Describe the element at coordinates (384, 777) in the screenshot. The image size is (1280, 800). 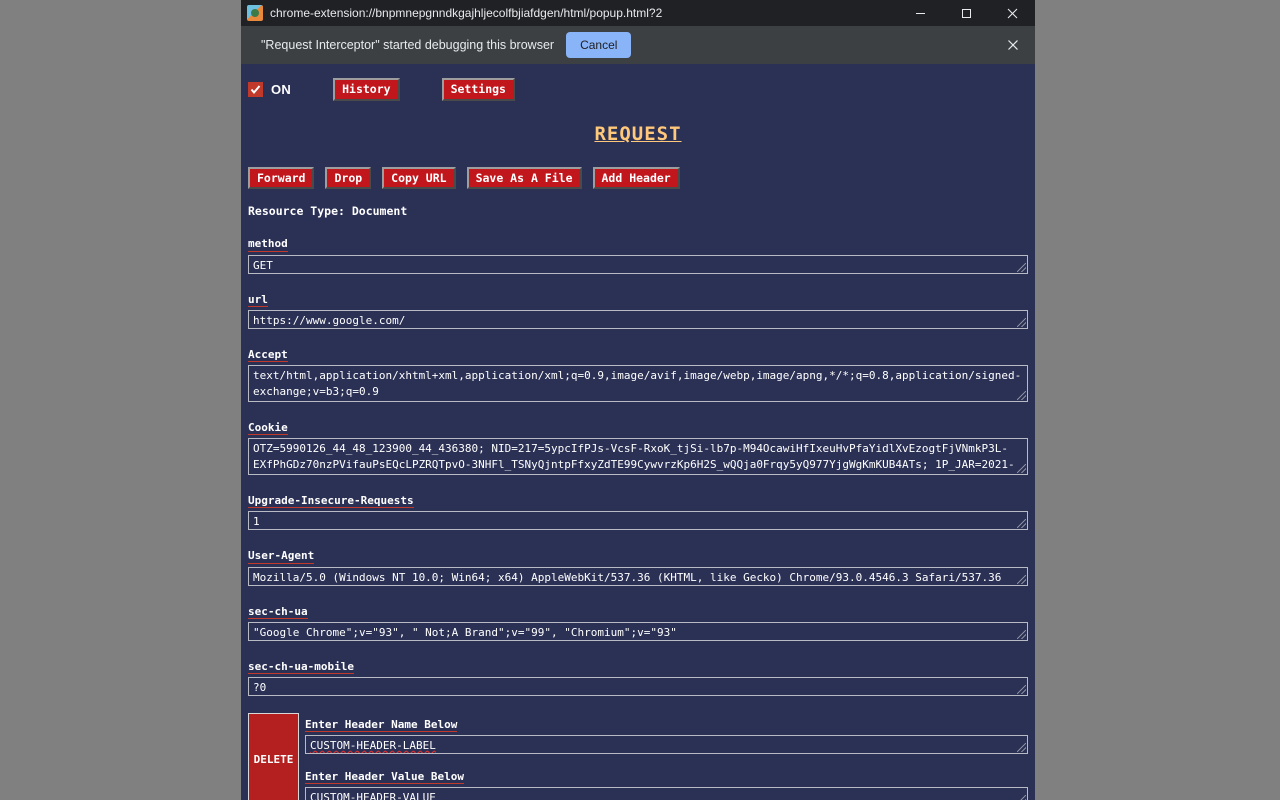
I see `custom-header-value-label: Enter Header Value Below` at that location.